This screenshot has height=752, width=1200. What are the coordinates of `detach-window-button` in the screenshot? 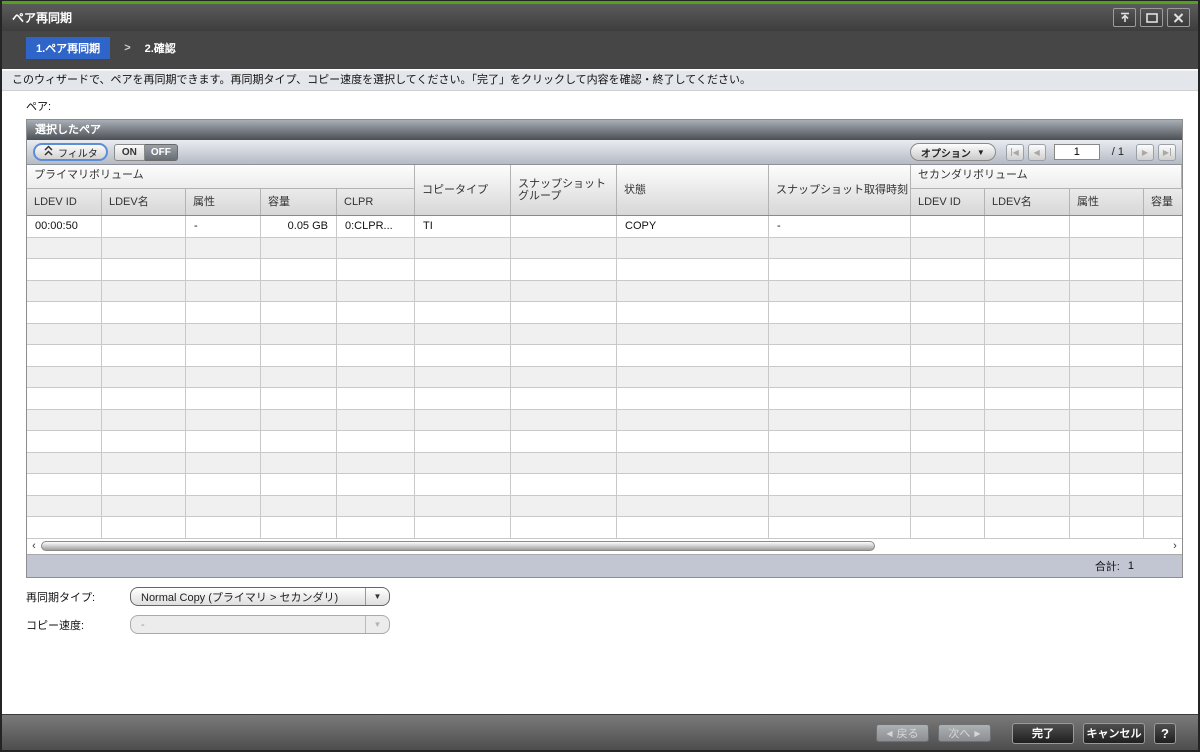 It's located at (1124, 17).